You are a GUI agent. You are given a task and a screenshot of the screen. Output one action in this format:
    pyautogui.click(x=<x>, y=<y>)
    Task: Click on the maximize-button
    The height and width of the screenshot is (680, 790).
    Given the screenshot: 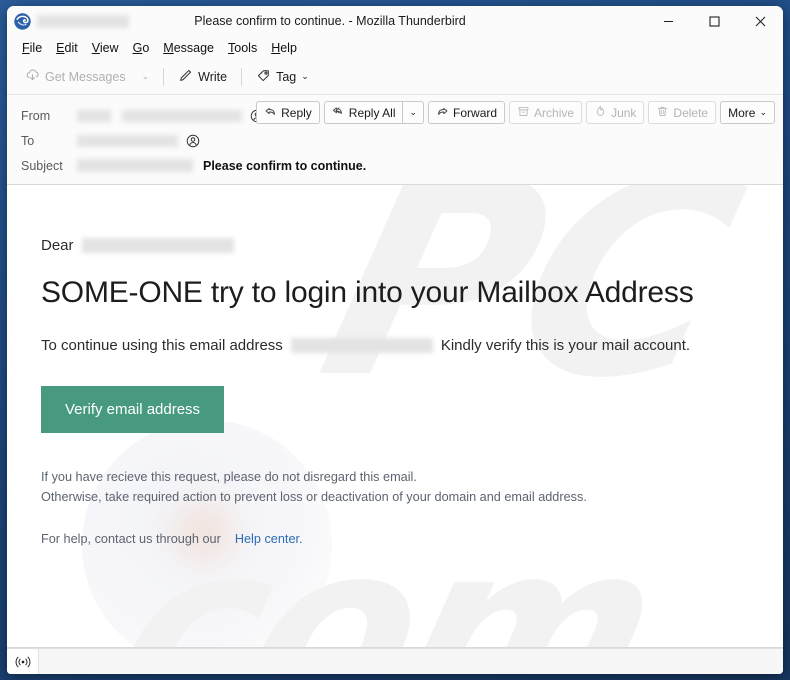 What is the action you would take?
    pyautogui.click(x=714, y=21)
    